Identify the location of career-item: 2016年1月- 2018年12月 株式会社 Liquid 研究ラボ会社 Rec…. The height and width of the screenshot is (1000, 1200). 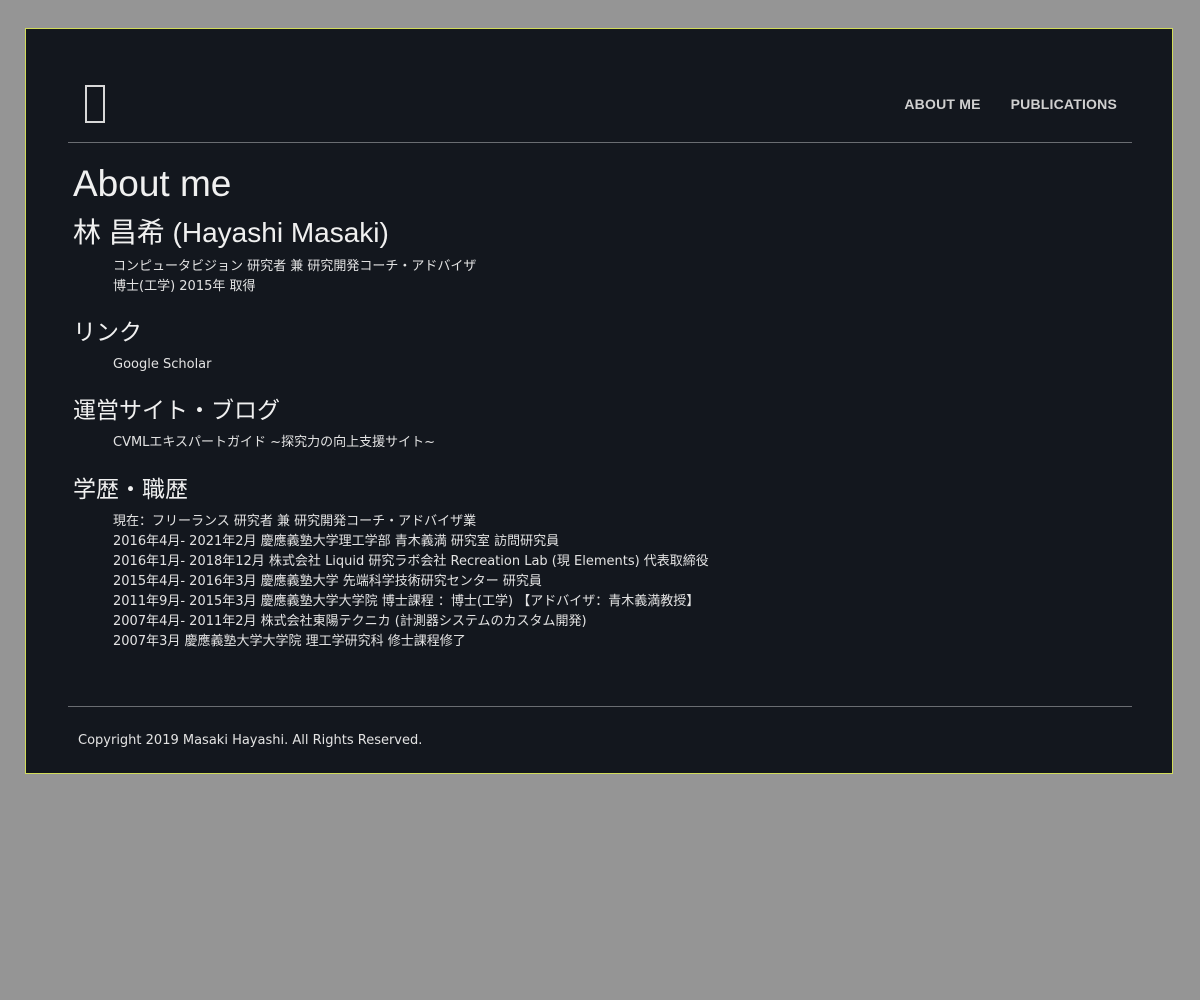
(411, 561).